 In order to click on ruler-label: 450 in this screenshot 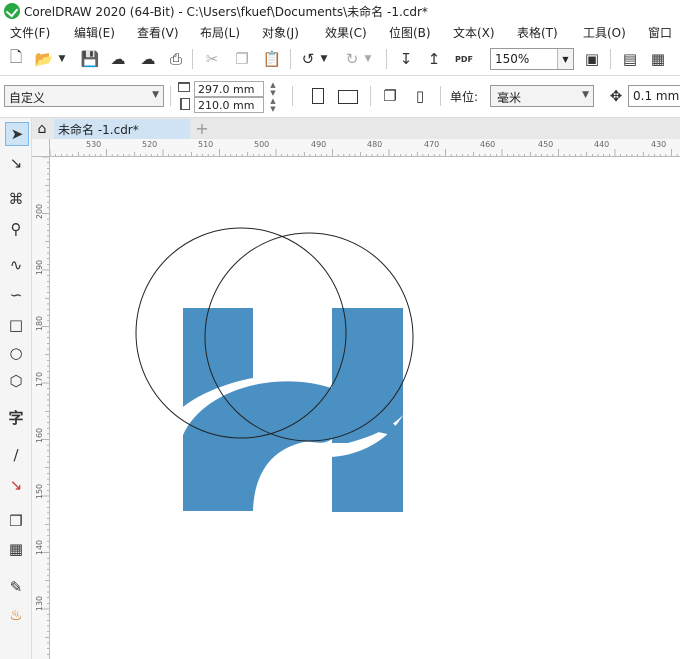, I will do `click(546, 144)`.